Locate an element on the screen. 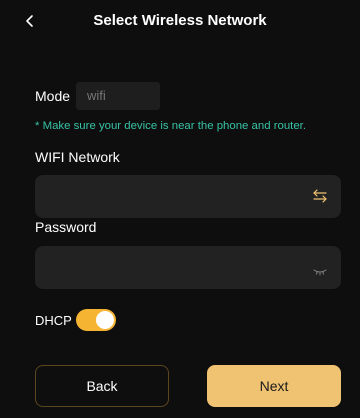 This screenshot has width=360, height=418. dhcp-row: DHCP is located at coordinates (75, 320).